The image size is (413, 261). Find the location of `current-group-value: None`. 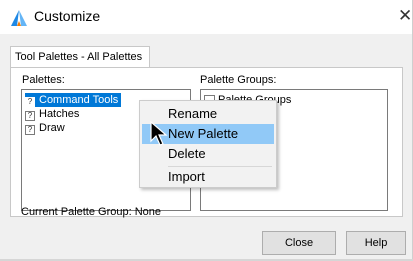

current-group-value: None is located at coordinates (148, 212).